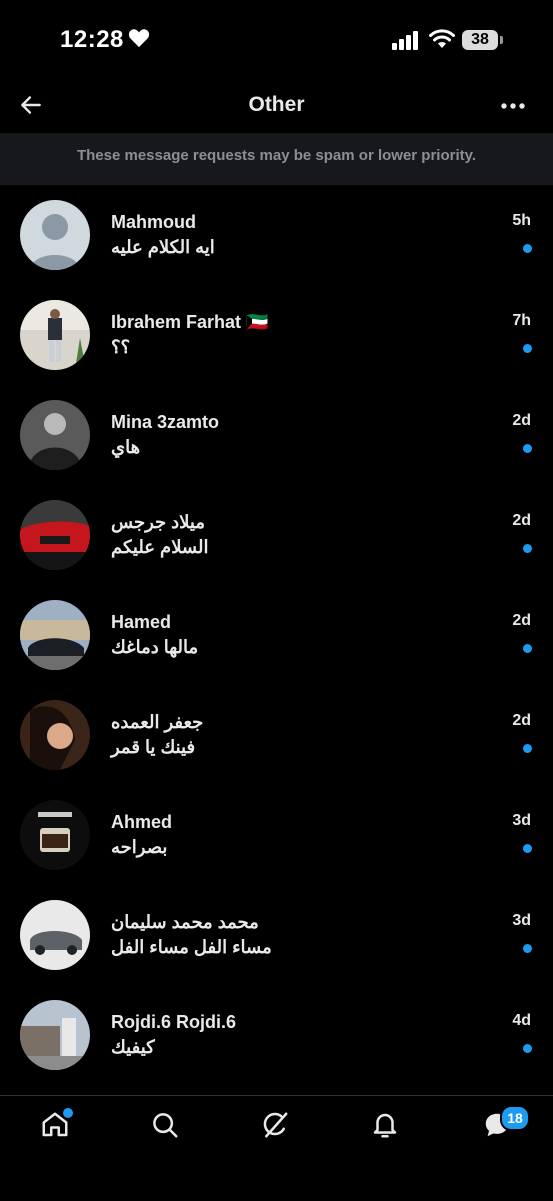 The width and height of the screenshot is (553, 1201). I want to click on messages-badge: 18, so click(515, 1118).